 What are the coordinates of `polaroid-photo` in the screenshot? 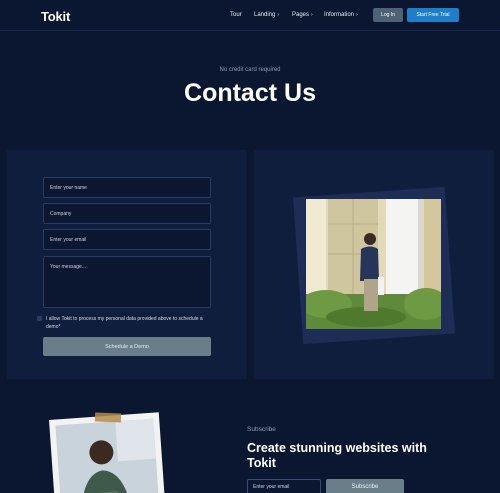 It's located at (107, 452).